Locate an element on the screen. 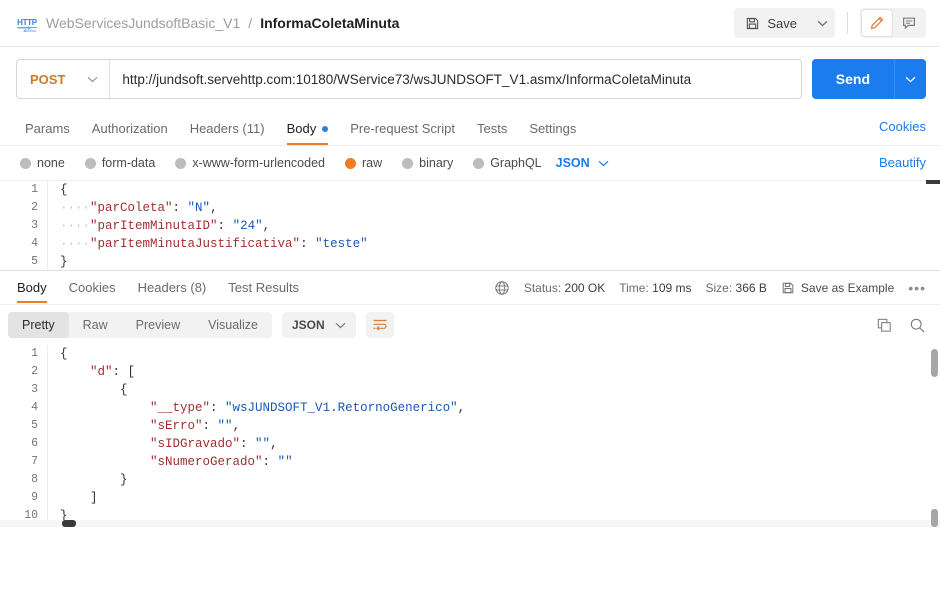 Image resolution: width=940 pixels, height=601 pixels. search-icon is located at coordinates (917, 325).